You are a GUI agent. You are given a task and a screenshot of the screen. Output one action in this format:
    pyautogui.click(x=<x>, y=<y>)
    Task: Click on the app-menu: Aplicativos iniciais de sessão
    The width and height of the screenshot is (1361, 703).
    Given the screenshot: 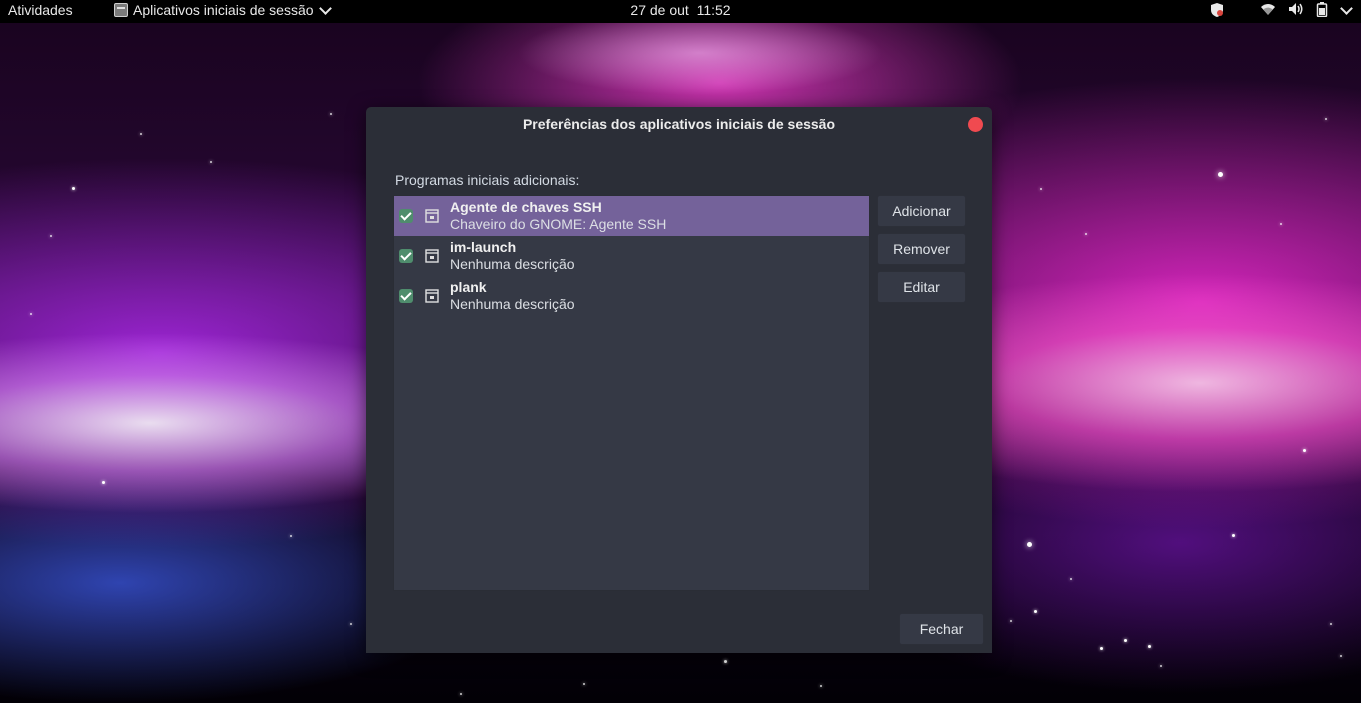 What is the action you would take?
    pyautogui.click(x=223, y=10)
    